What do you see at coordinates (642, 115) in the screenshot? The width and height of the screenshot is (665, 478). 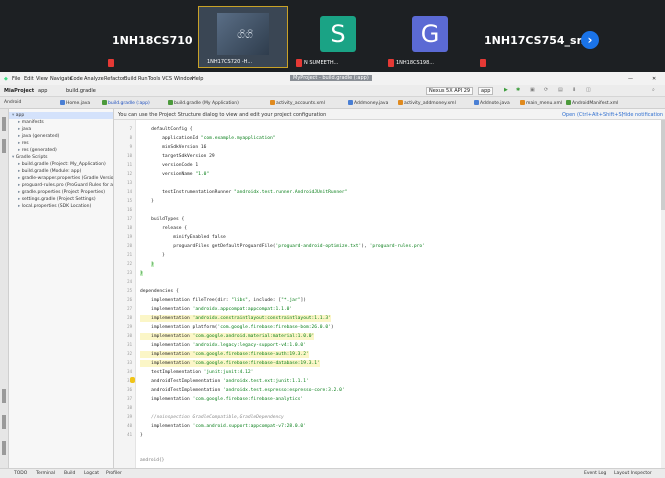 I see `hide-notification-link: Hide notification` at bounding box center [642, 115].